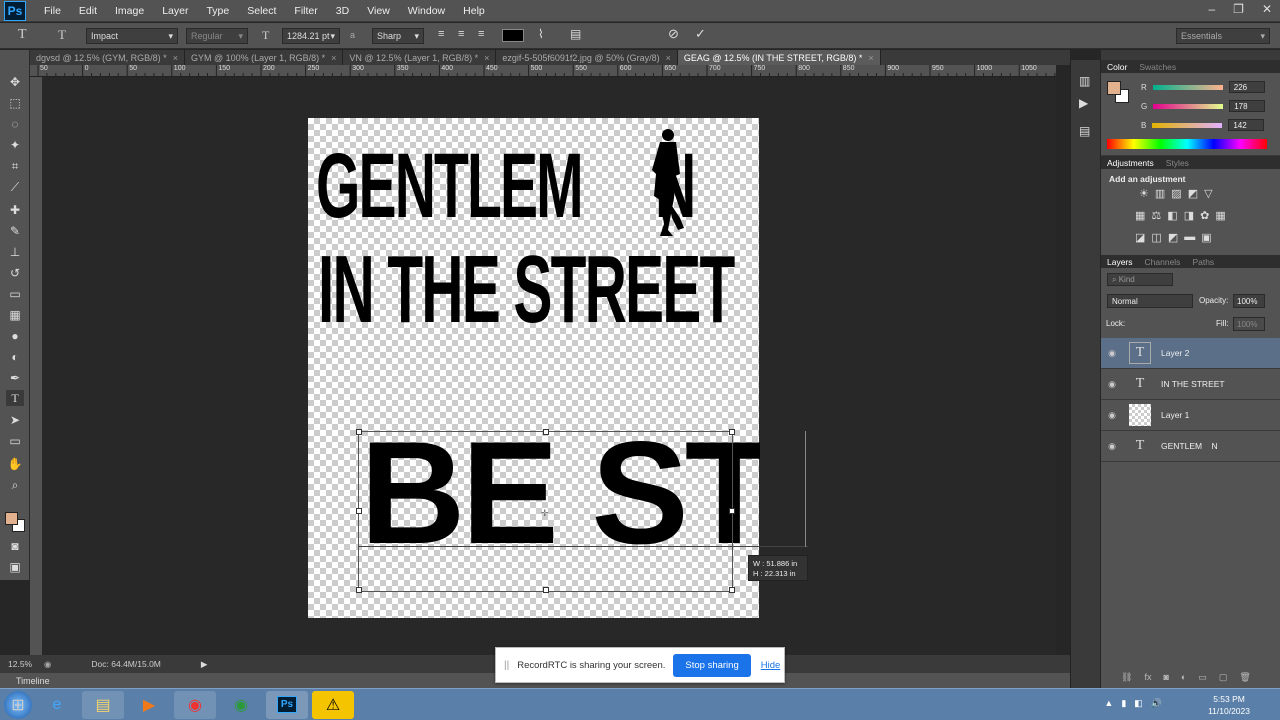  What do you see at coordinates (217, 36) in the screenshot?
I see `font-style-select: Regular ▾` at bounding box center [217, 36].